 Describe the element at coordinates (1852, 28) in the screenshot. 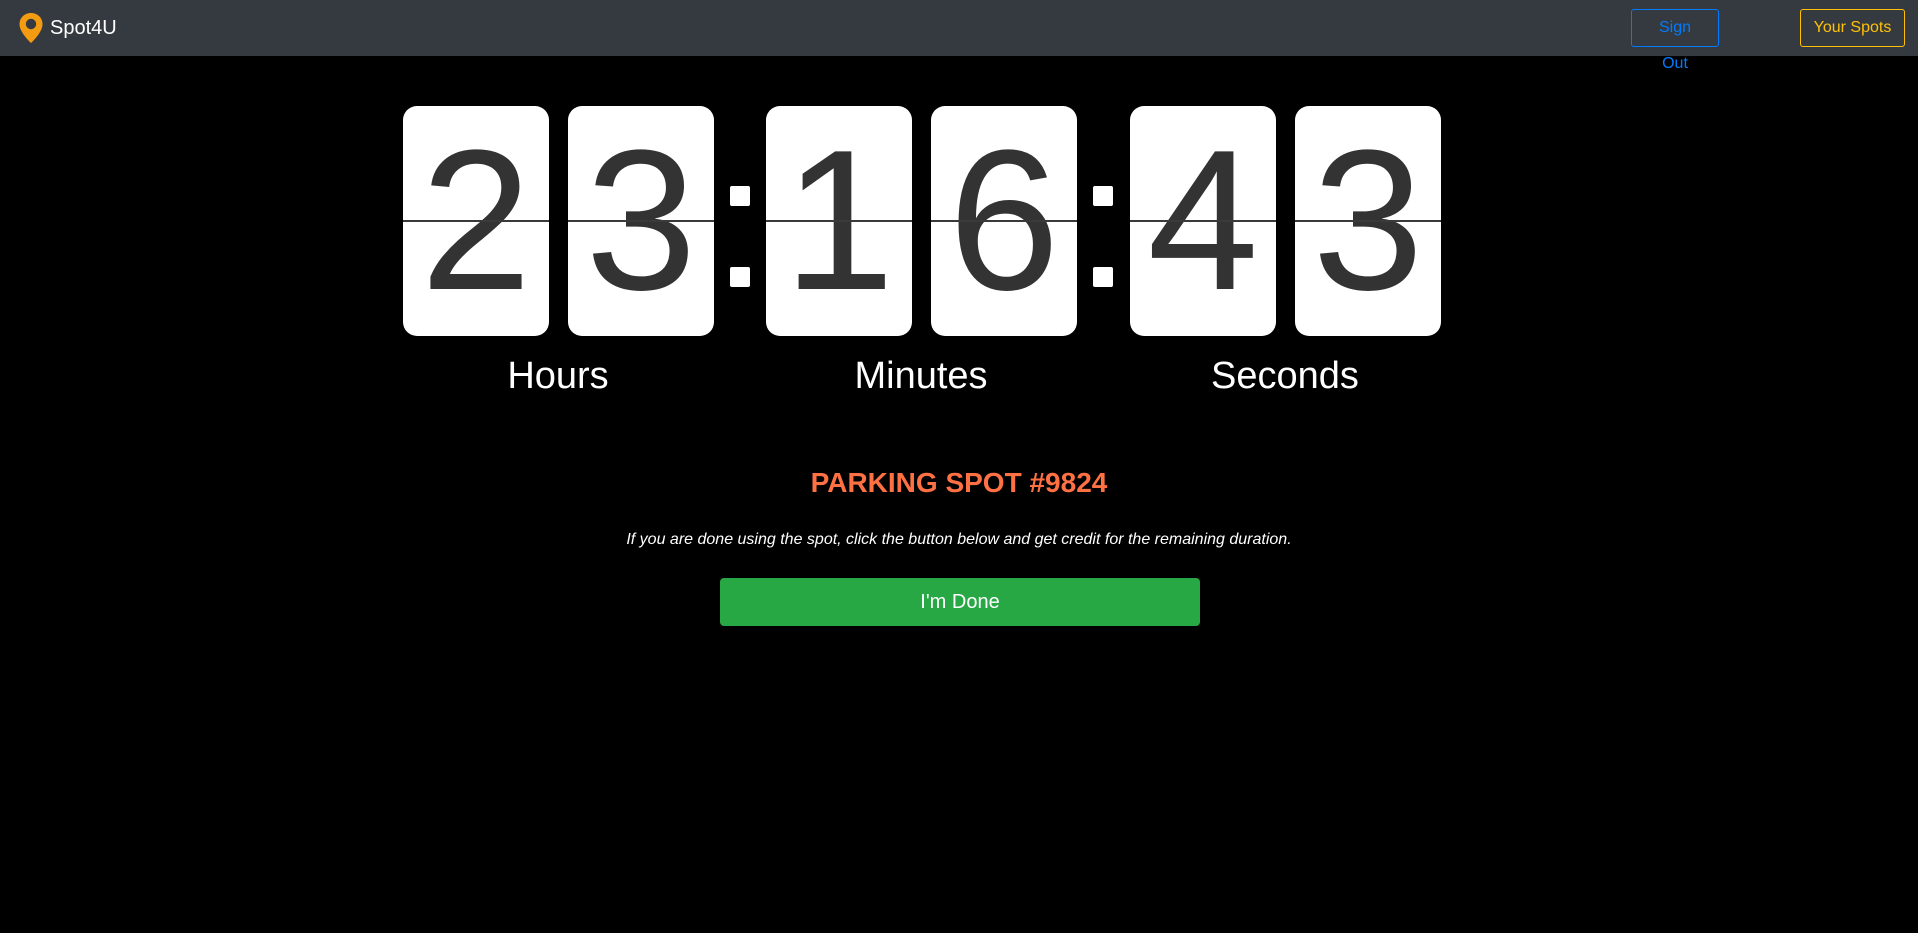

I see `your-spots-button: Your Spots` at that location.